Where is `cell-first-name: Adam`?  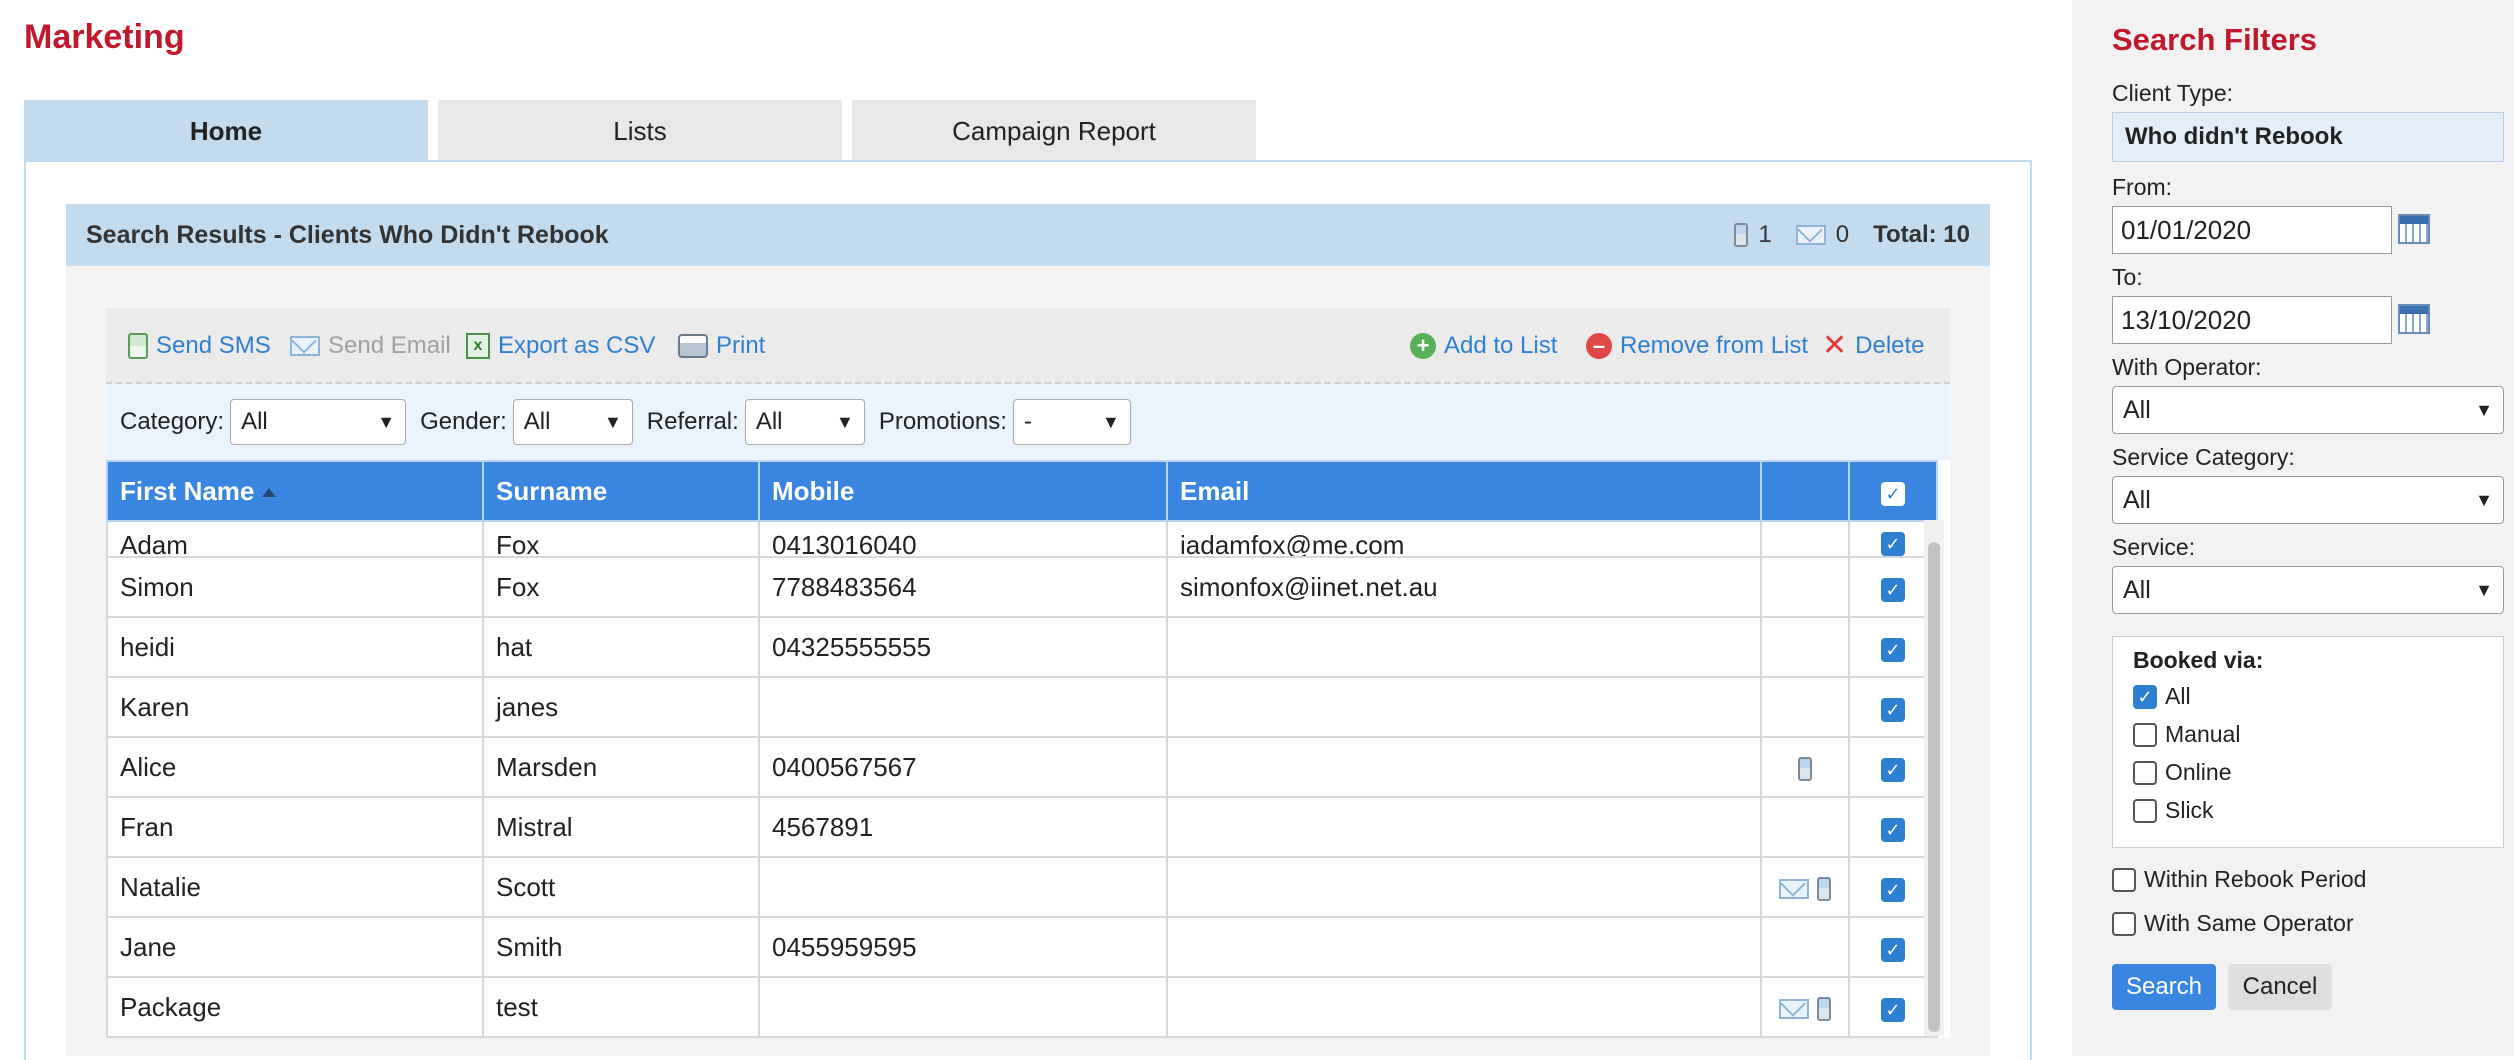
cell-first-name: Adam is located at coordinates (295, 539).